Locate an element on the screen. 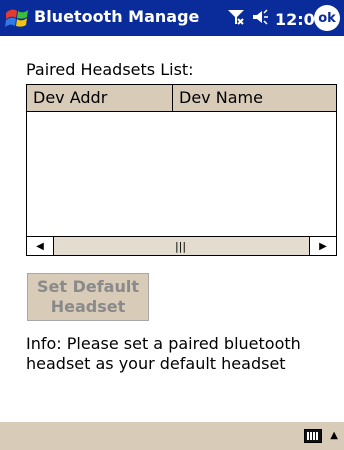 The image size is (344, 450). list-header: Dev Addr Dev Name is located at coordinates (181, 98).